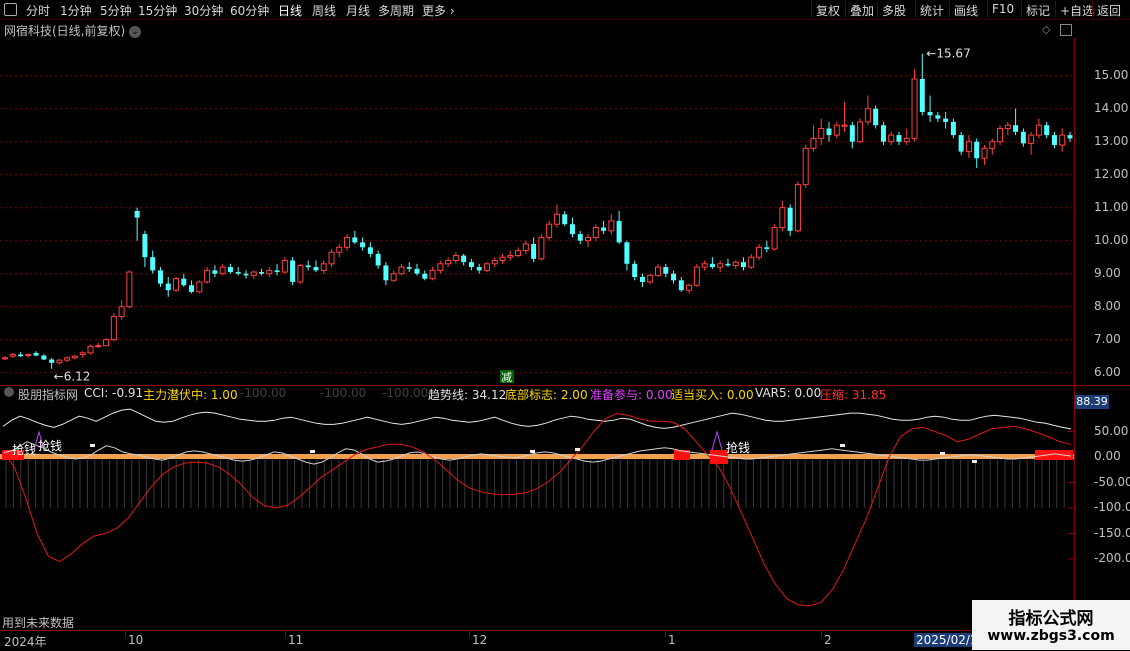  I want to click on signal-label: 抢钱, so click(24, 449).